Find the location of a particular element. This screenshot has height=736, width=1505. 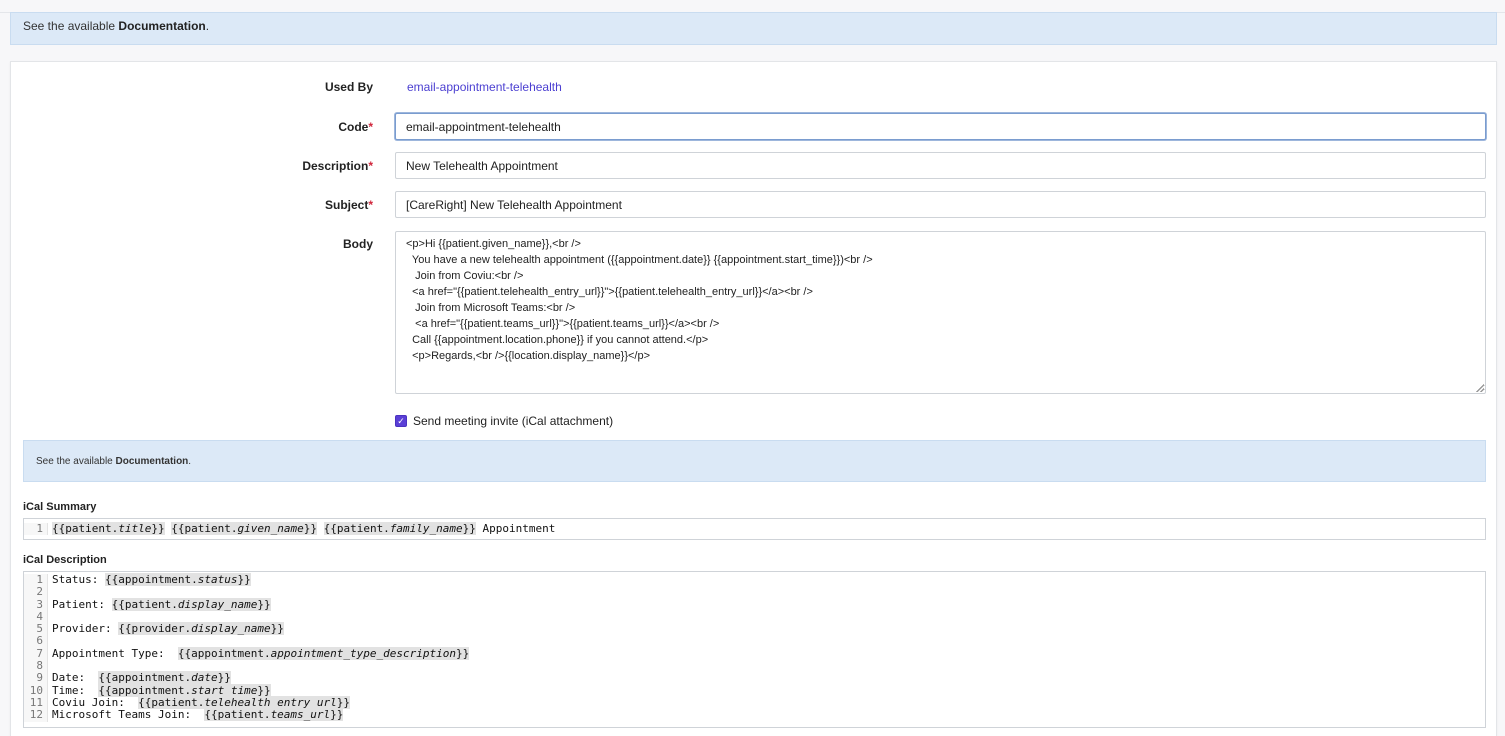

send-invite-row: ✓ Send meeting invite (iCal attachment) is located at coordinates (504, 421).